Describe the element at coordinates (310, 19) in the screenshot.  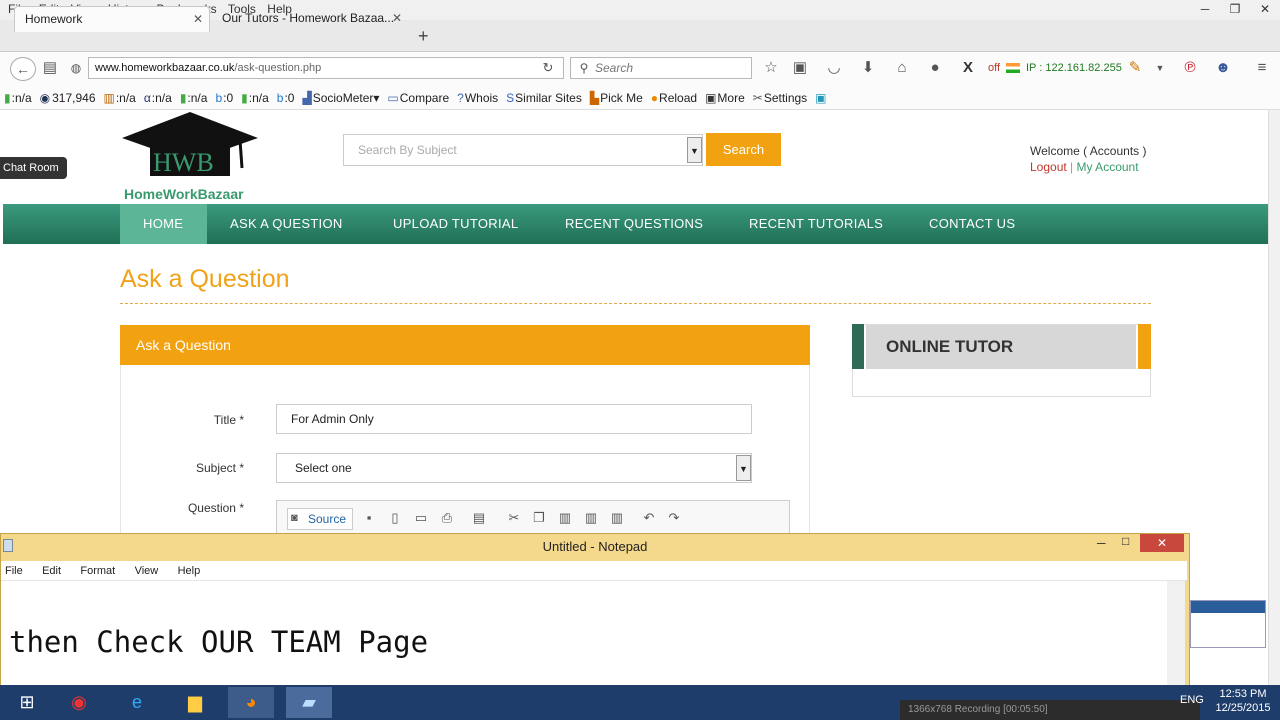
I see `tab-our-tutors: Our Tutors - Homework Bazaa... ✕` at that location.